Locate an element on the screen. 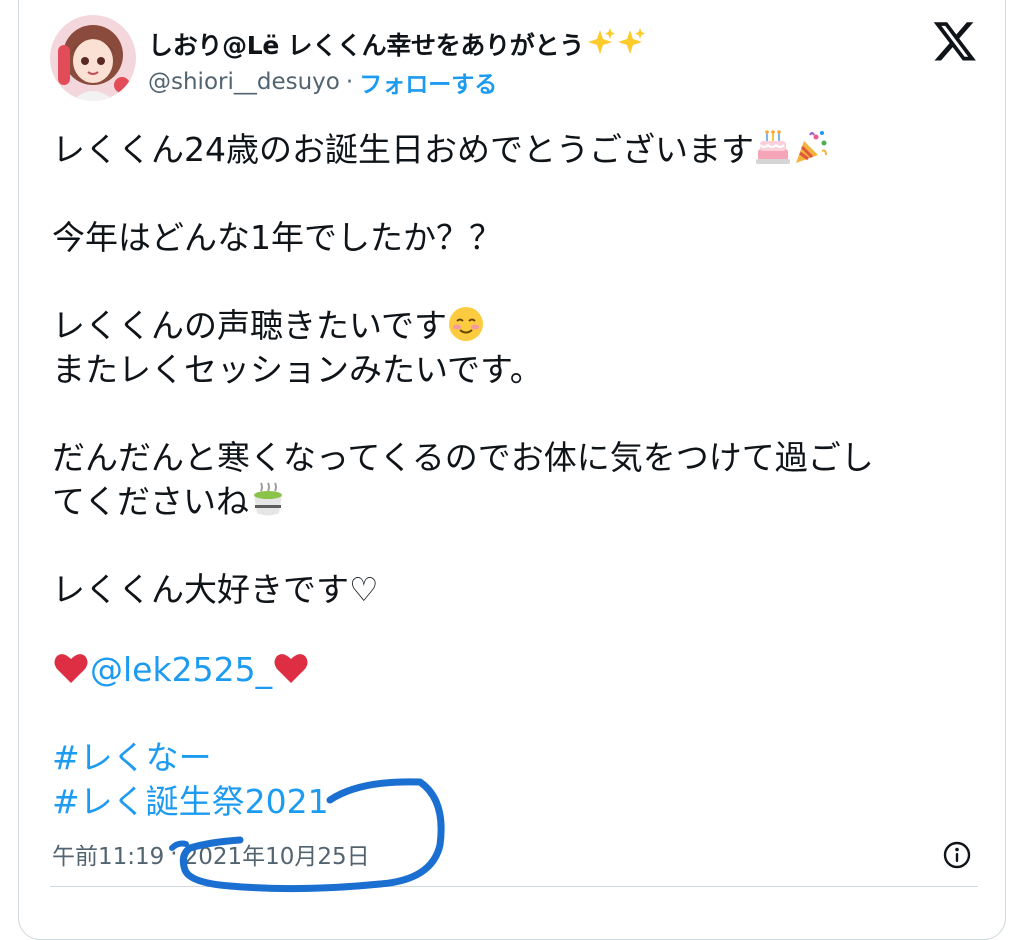 The height and width of the screenshot is (940, 1024). tweet-line-3: レくくんの声聴きたいです is located at coordinates (268, 326).